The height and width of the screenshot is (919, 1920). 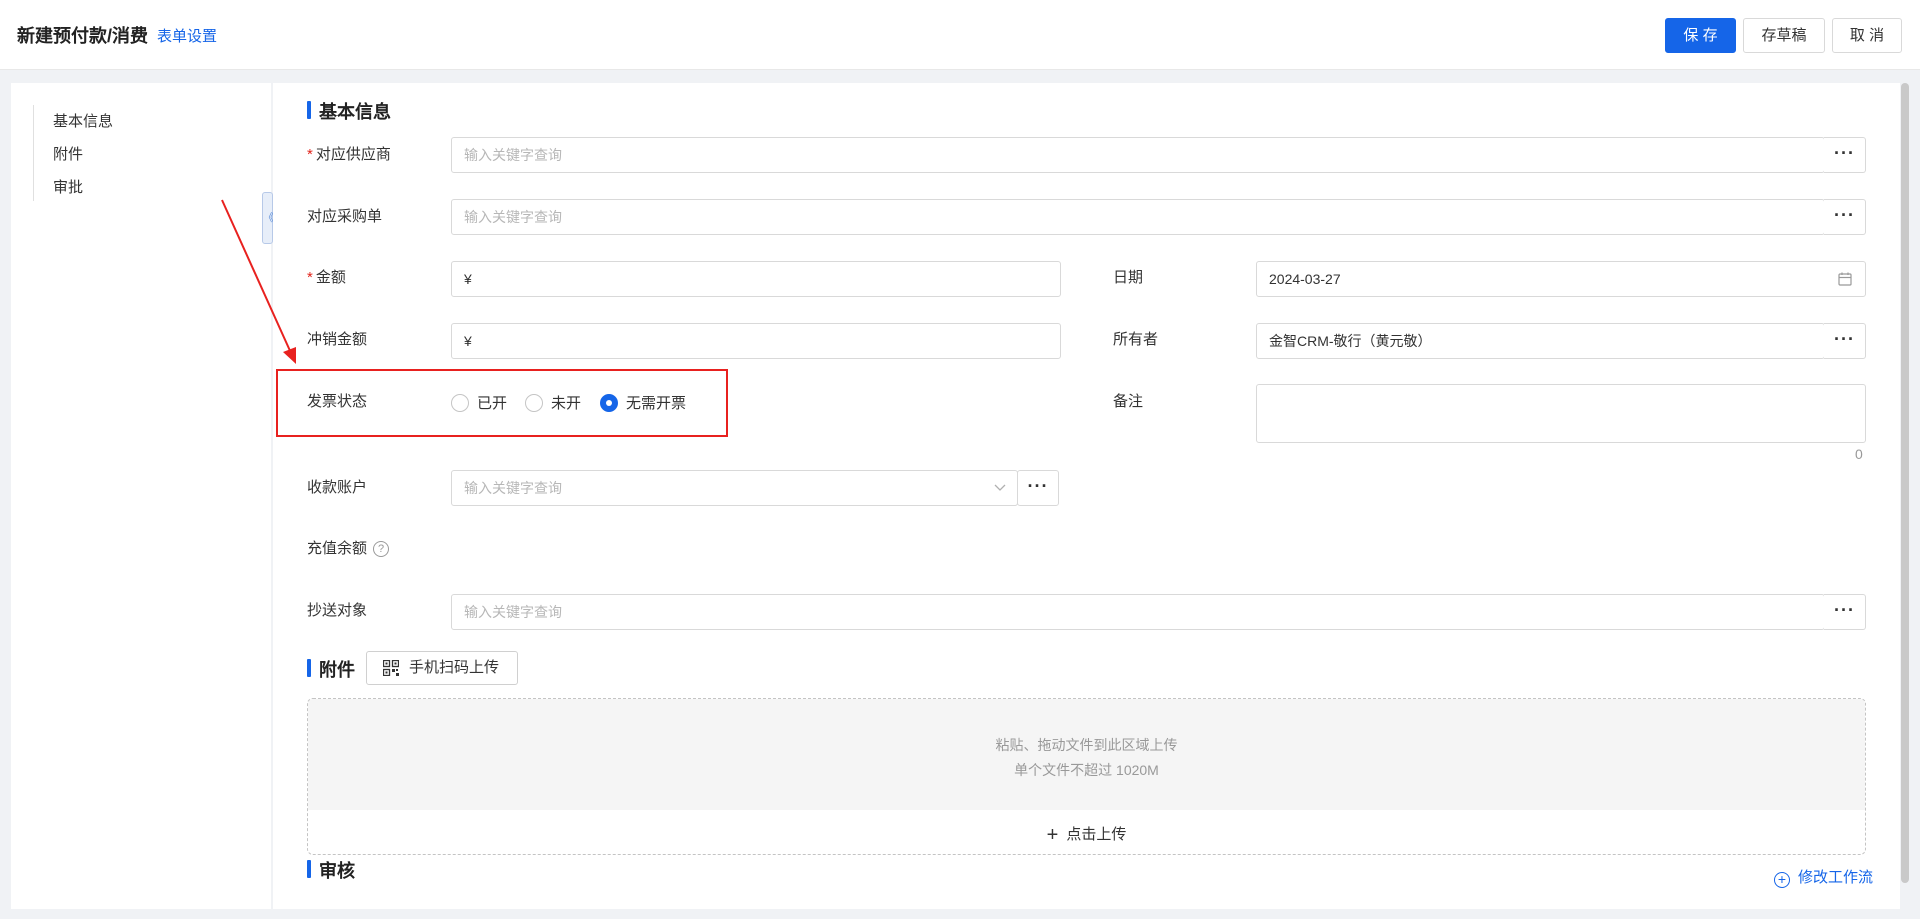 I want to click on amount-label-text: 金额, so click(x=330, y=277).